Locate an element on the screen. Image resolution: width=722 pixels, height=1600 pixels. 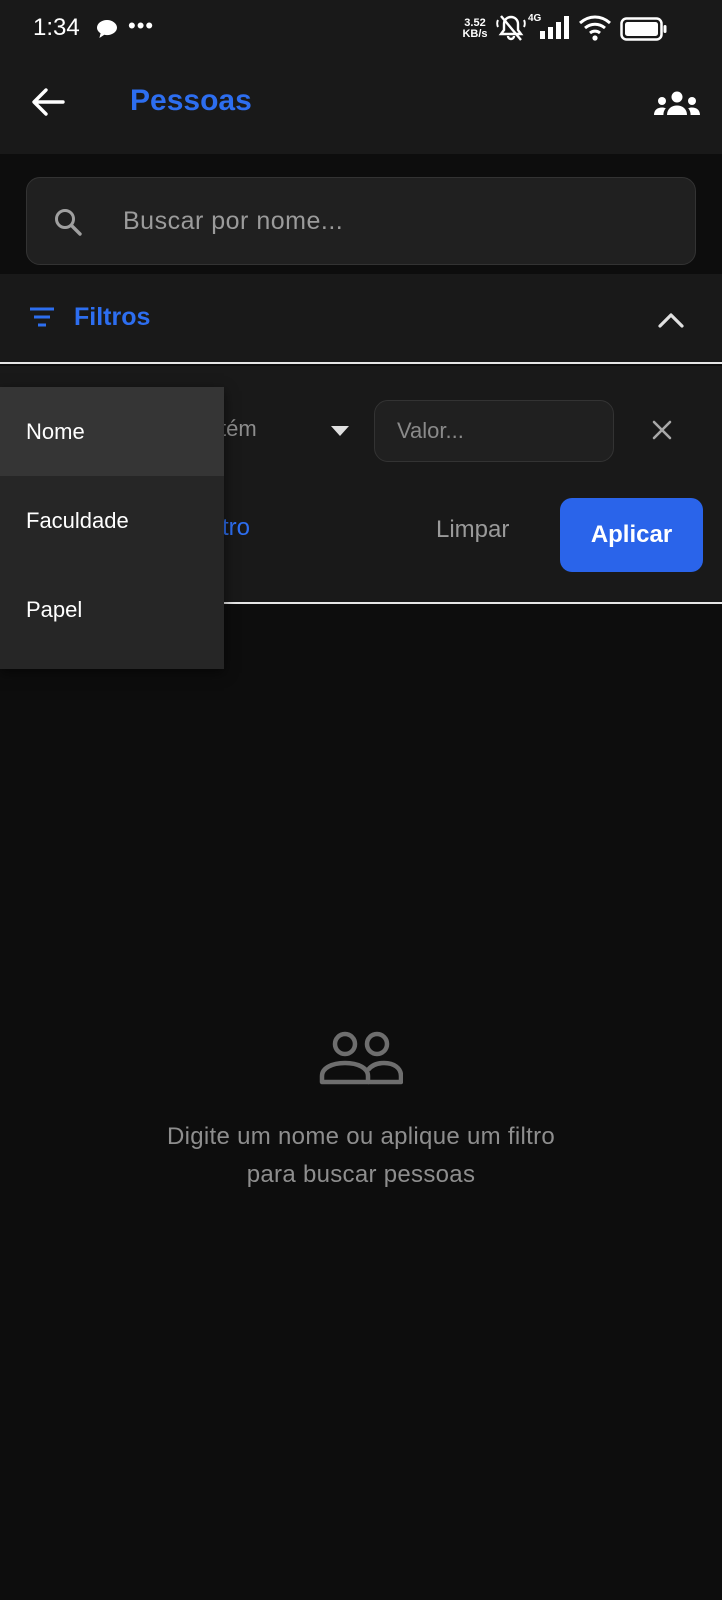
people-outline-icon is located at coordinates (361, 1058).